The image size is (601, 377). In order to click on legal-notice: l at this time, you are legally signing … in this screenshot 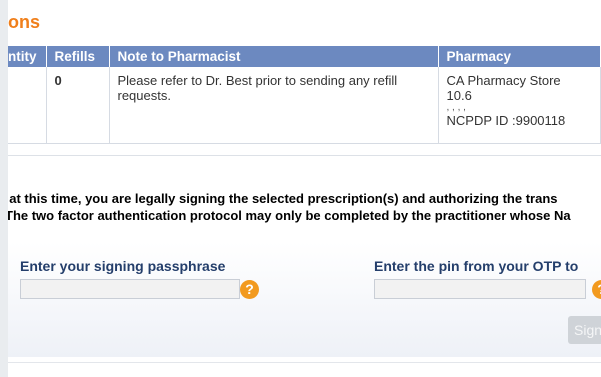, I will do `click(304, 207)`.